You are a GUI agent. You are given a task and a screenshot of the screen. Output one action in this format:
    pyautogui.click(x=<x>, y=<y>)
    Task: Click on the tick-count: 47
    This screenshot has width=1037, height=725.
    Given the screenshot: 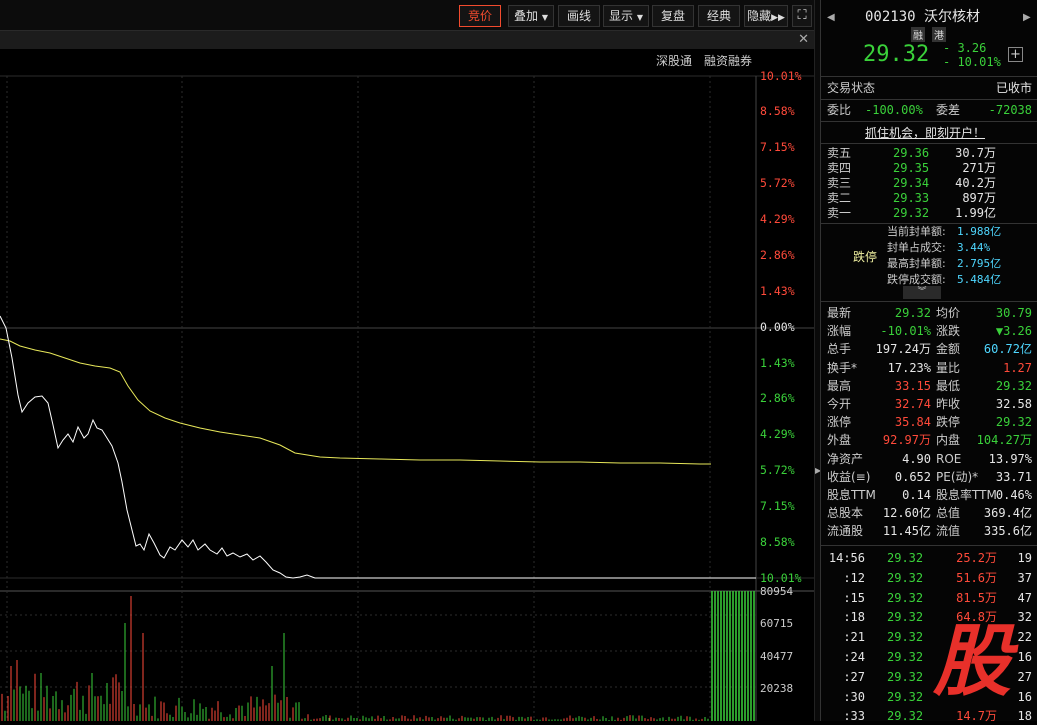 What is the action you would take?
    pyautogui.click(x=1024, y=597)
    